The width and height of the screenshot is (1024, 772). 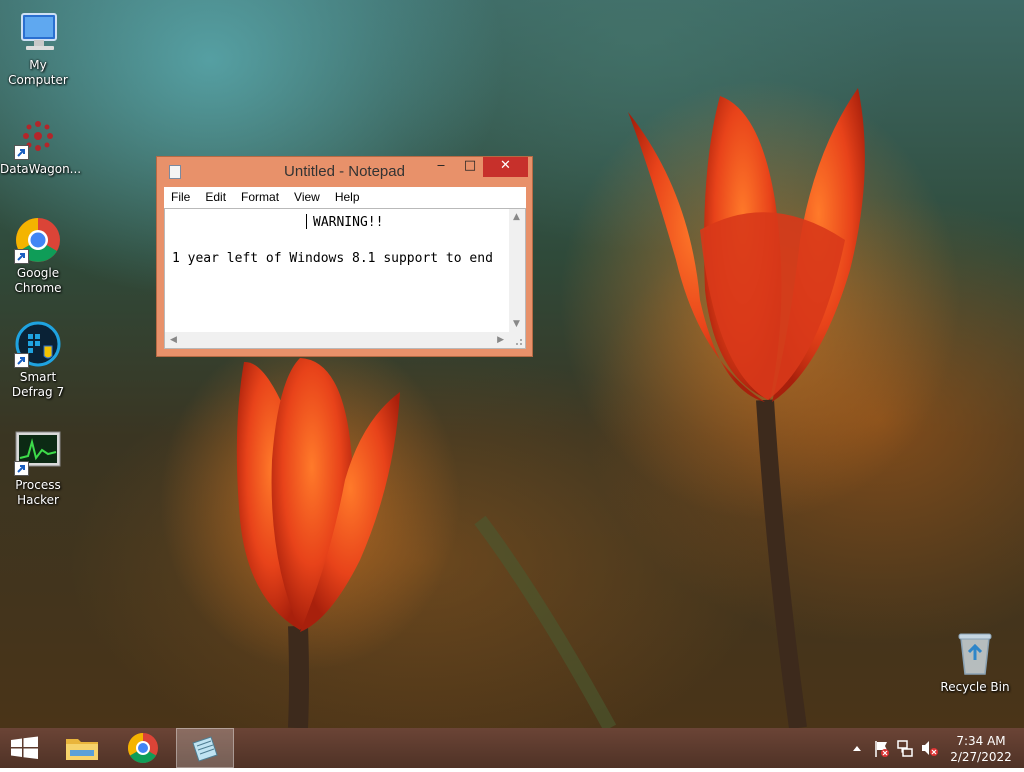 What do you see at coordinates (38, 280) in the screenshot?
I see `desktop-icon-label: Google Chrome` at bounding box center [38, 280].